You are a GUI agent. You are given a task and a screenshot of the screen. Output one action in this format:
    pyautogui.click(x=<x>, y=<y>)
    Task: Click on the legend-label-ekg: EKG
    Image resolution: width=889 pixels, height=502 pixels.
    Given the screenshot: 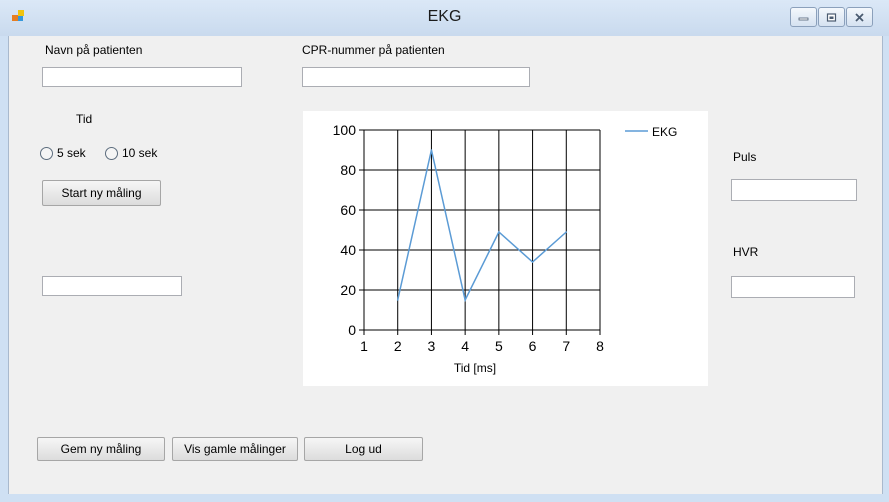 What is the action you would take?
    pyautogui.click(x=664, y=132)
    